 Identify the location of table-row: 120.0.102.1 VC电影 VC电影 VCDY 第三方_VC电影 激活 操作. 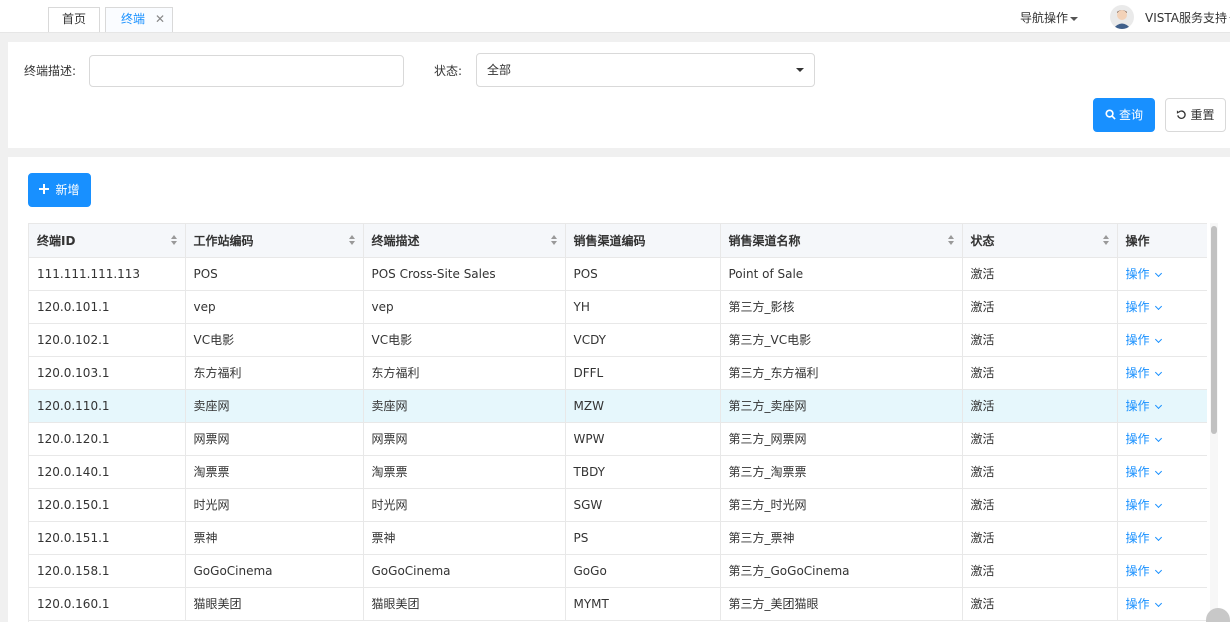
(618, 340).